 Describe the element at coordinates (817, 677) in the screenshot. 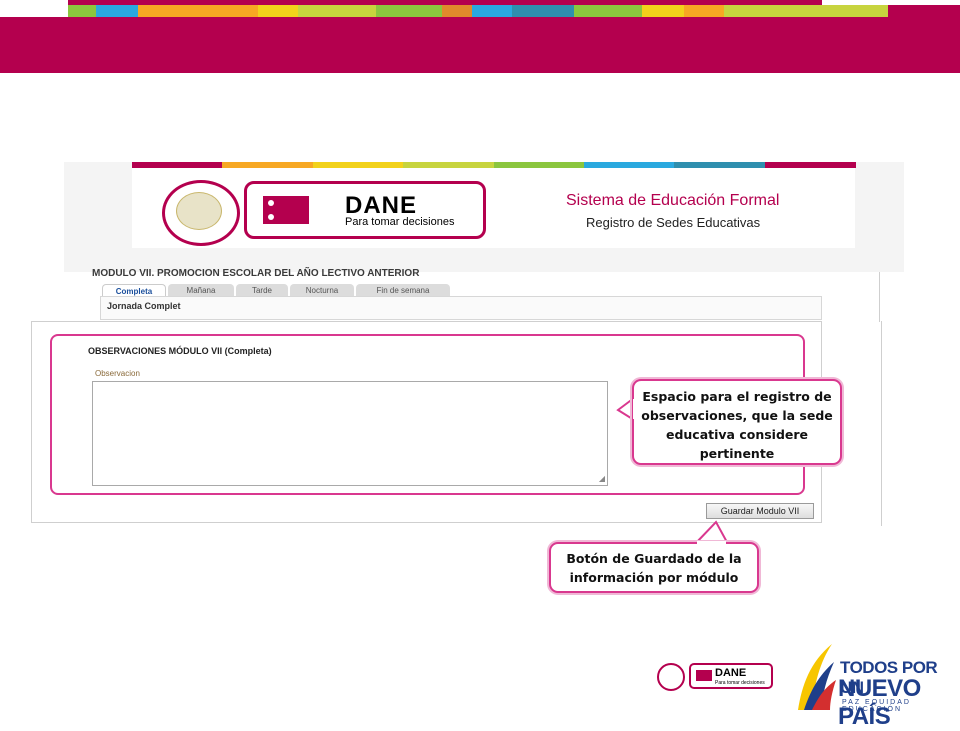

I see `colombia-flag-icon` at that location.